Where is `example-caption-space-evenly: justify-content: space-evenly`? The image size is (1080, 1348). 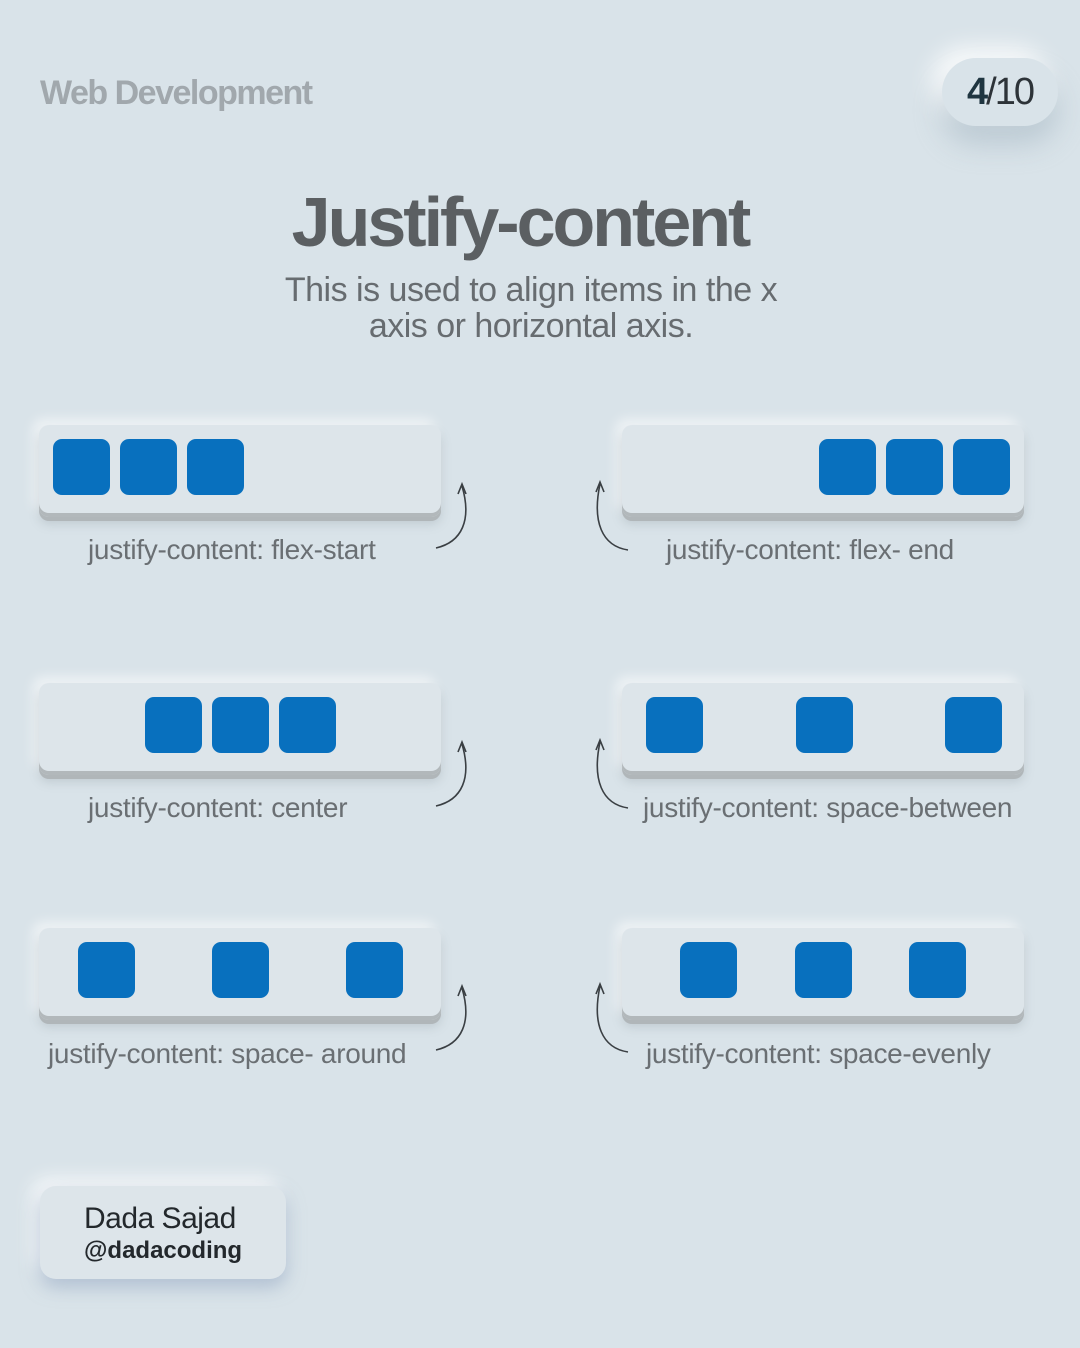
example-caption-space-evenly: justify-content: space-evenly is located at coordinates (818, 1053).